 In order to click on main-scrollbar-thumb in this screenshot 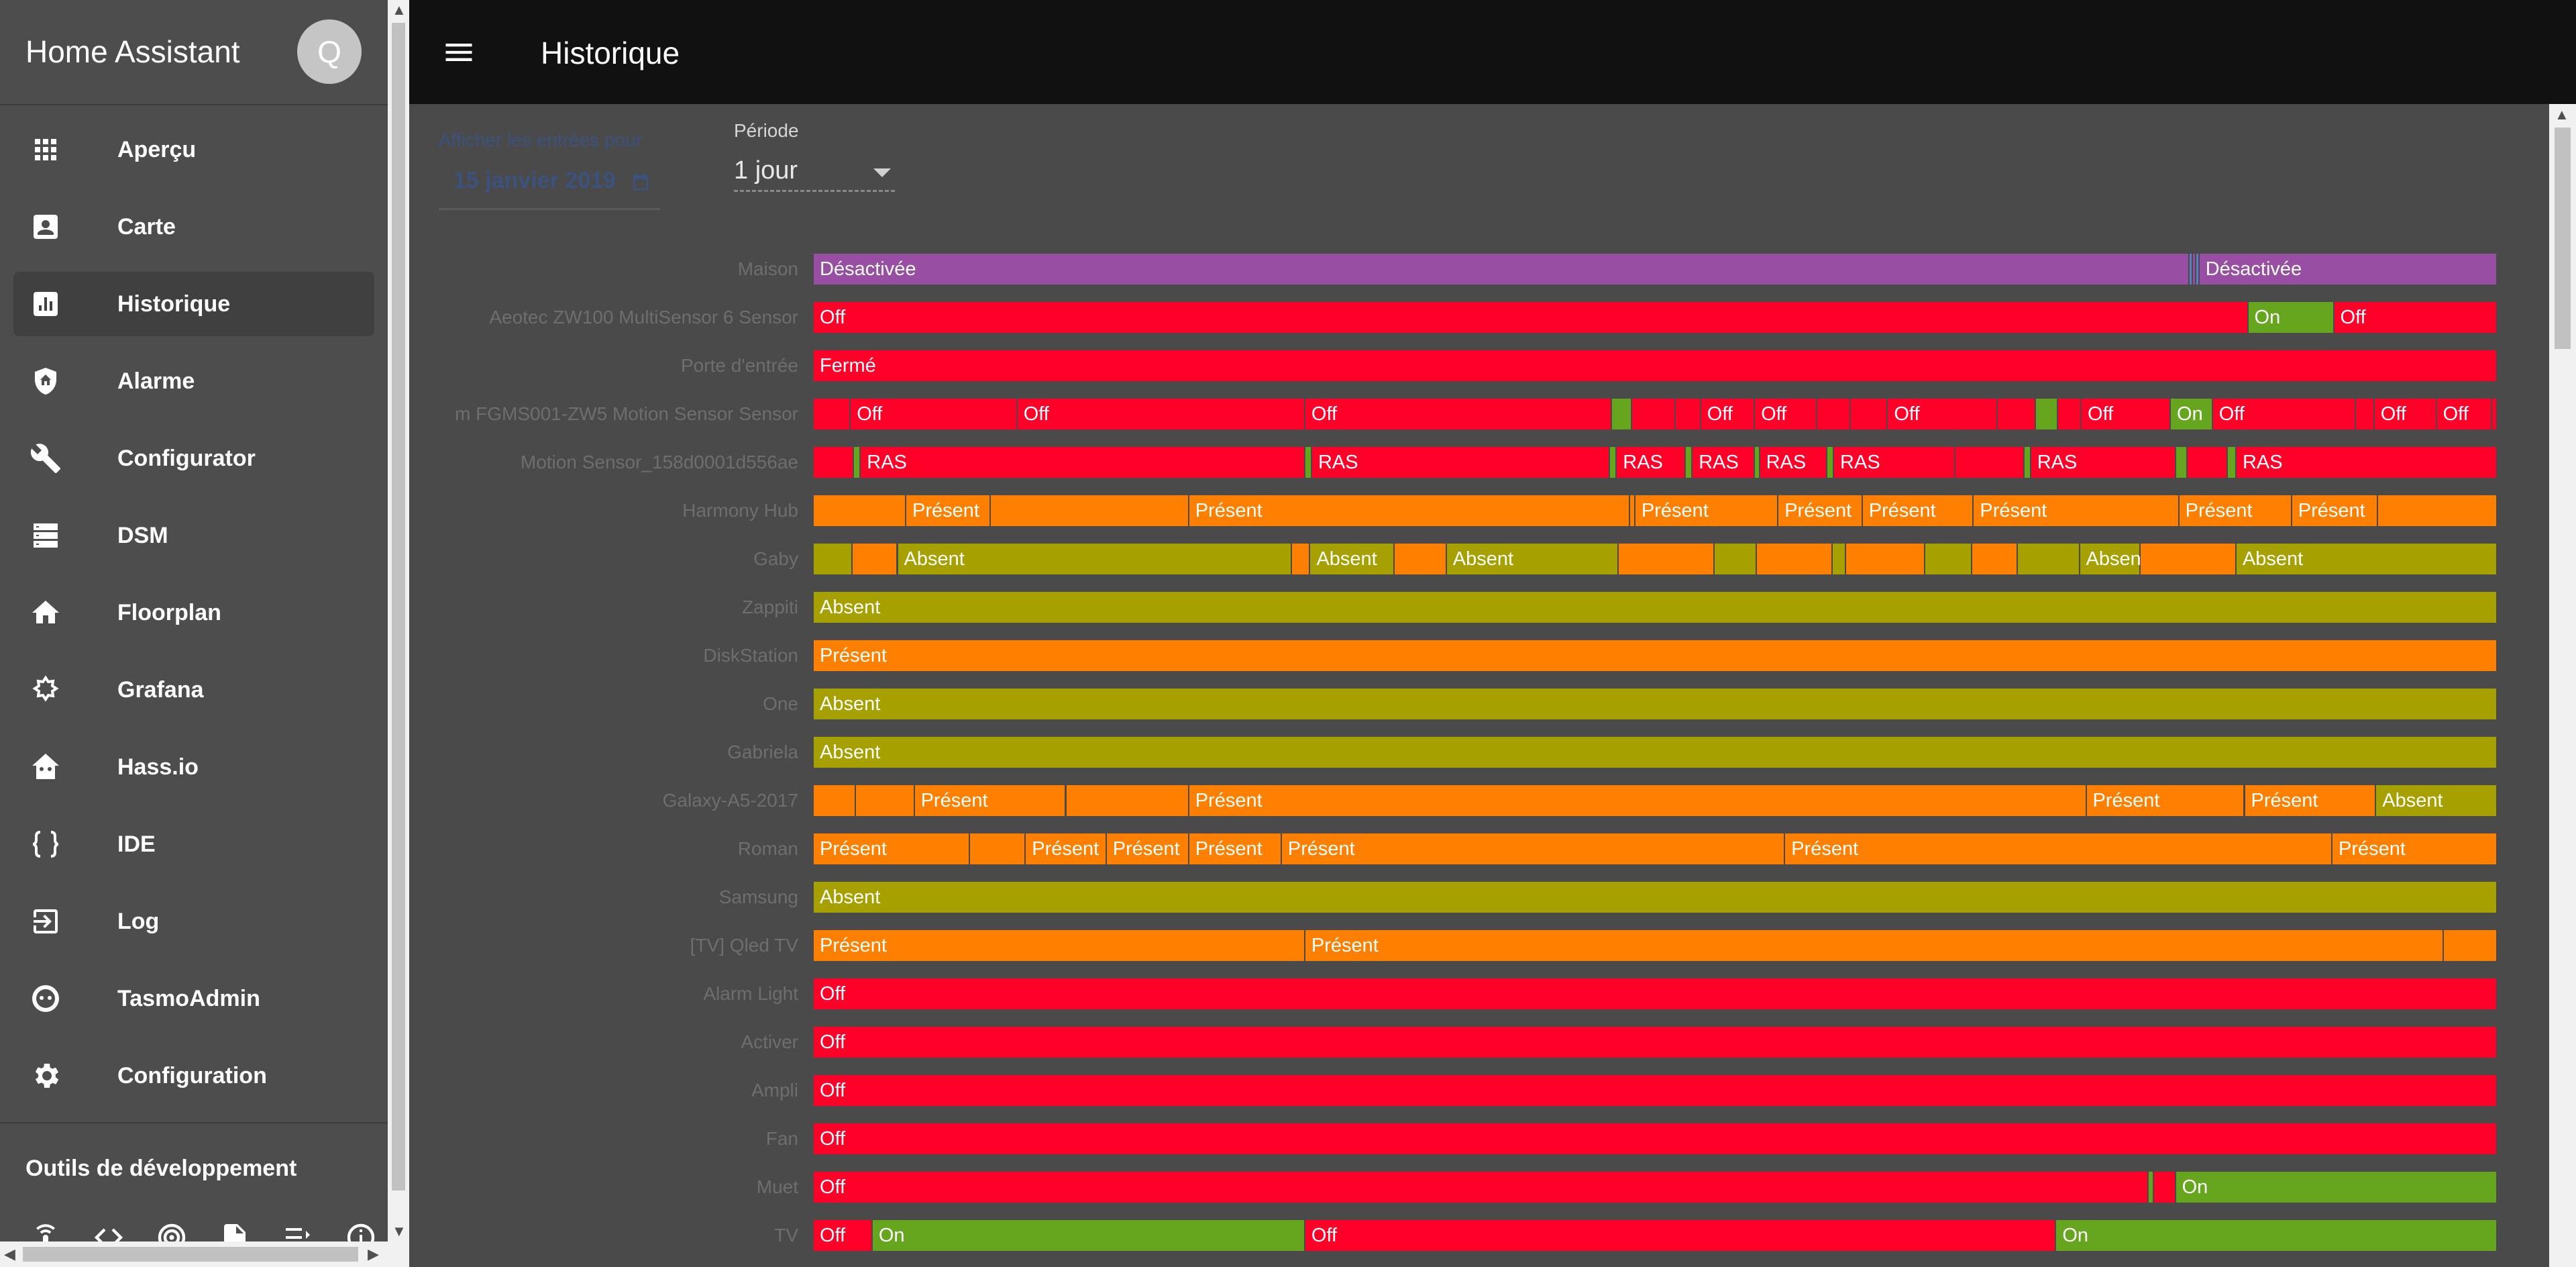, I will do `click(2563, 238)`.